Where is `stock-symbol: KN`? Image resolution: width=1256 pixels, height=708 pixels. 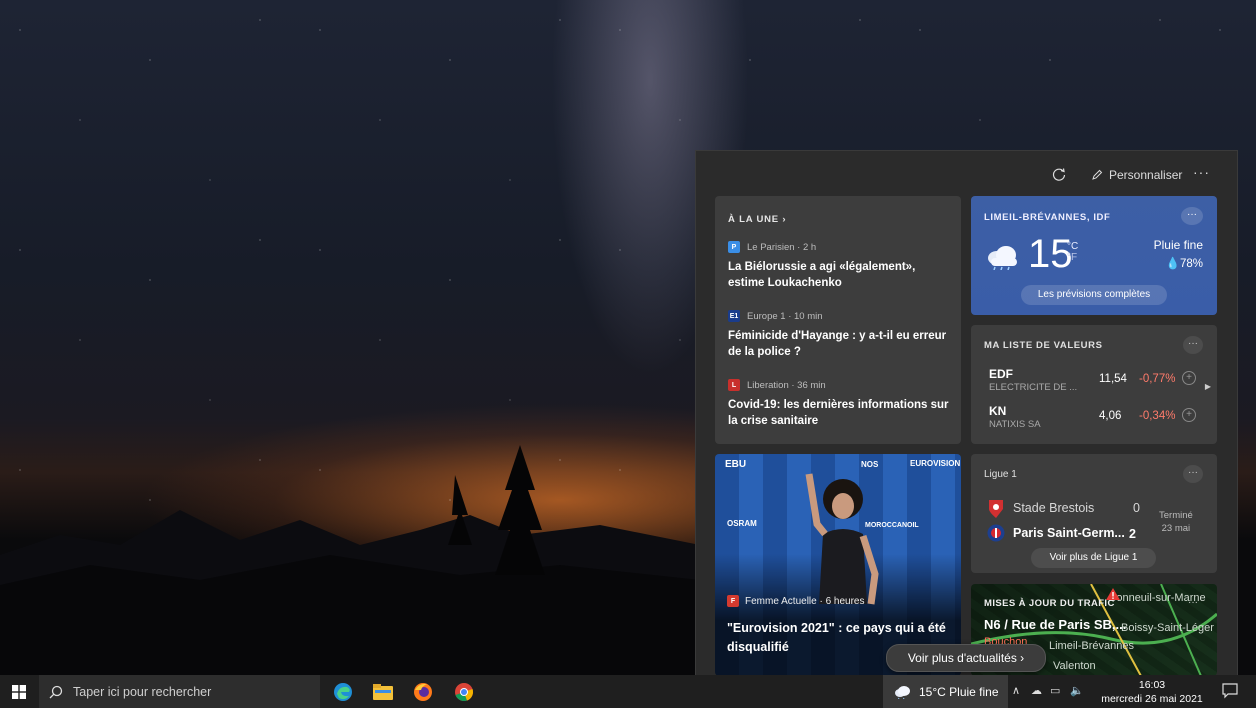
stock-symbol: KN is located at coordinates (998, 411).